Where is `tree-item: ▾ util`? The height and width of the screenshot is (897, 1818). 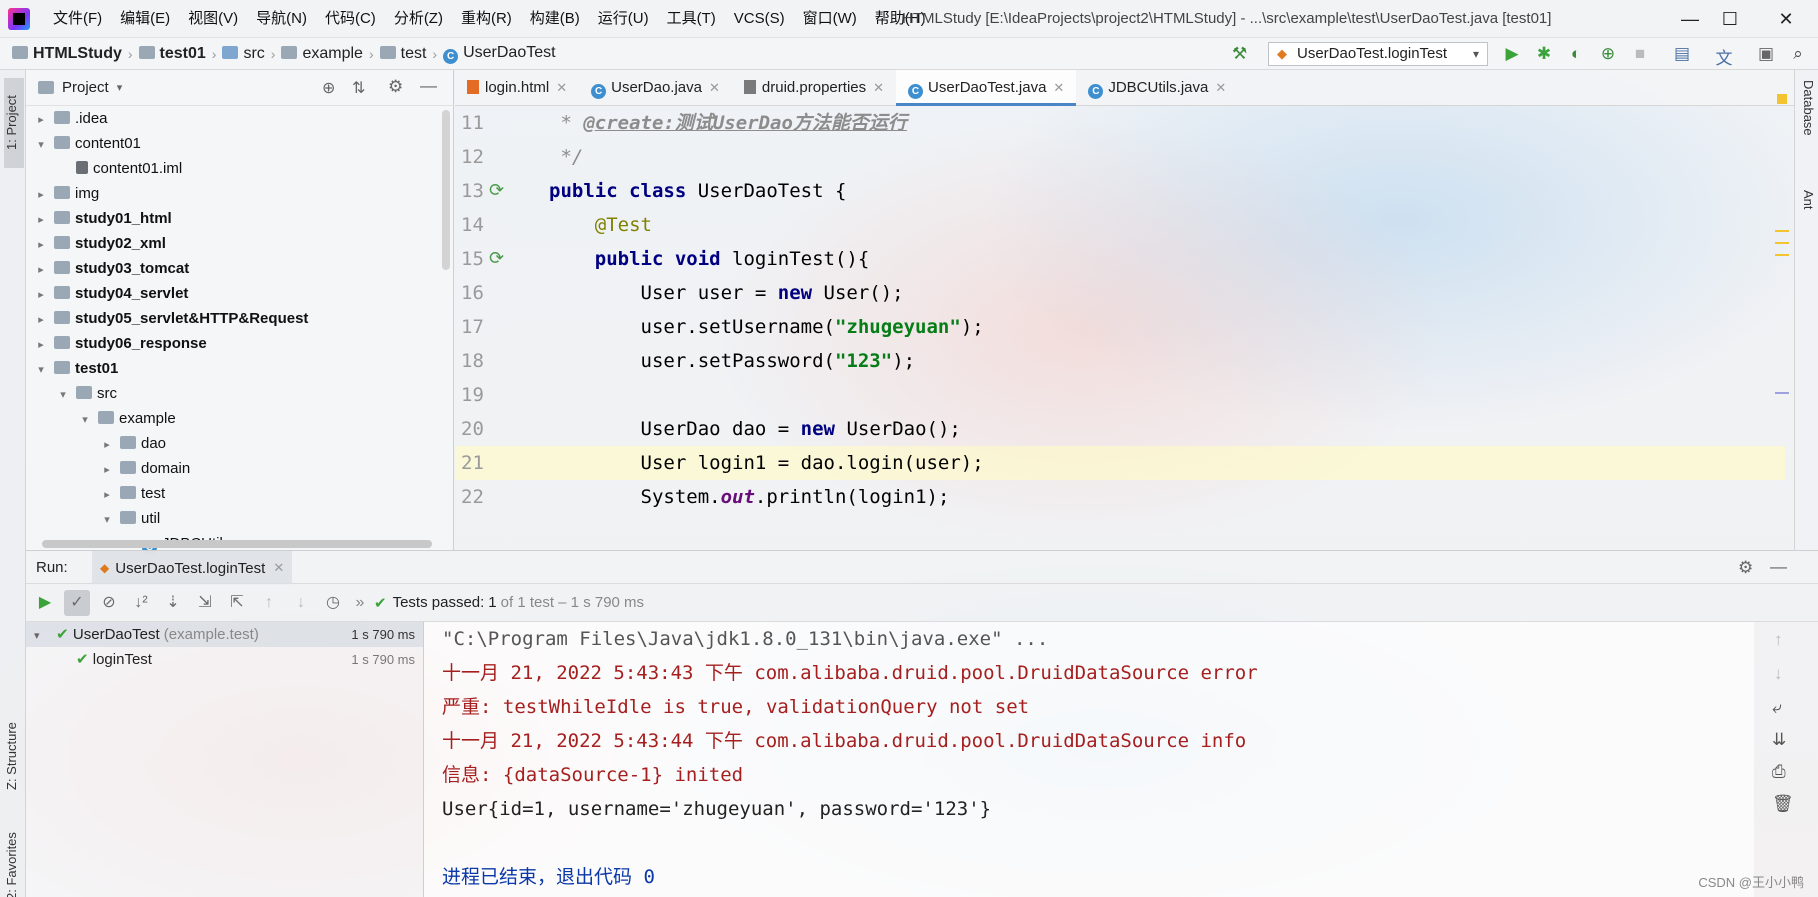
tree-item: ▾ util is located at coordinates (240, 518).